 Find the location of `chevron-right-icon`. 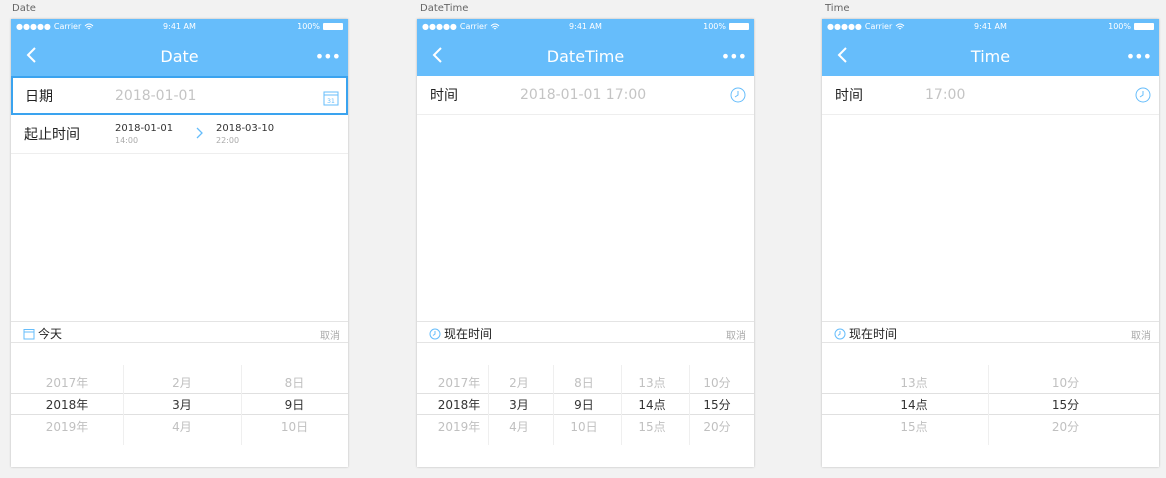

chevron-right-icon is located at coordinates (199, 133).